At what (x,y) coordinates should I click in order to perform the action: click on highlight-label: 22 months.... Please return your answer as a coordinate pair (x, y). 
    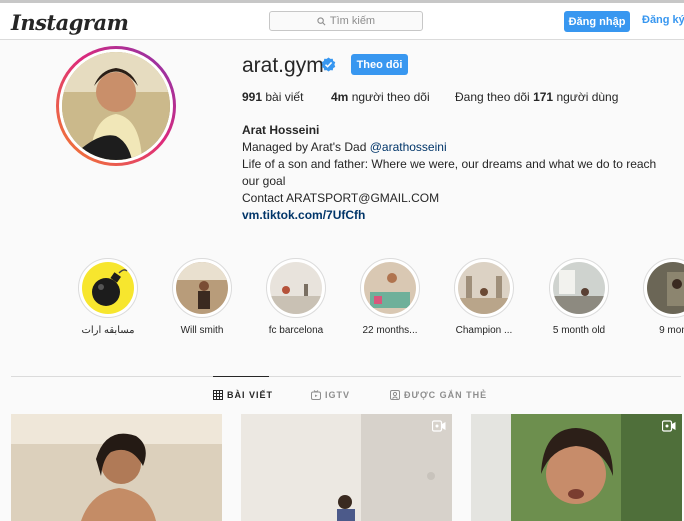
    Looking at the image, I should click on (390, 330).